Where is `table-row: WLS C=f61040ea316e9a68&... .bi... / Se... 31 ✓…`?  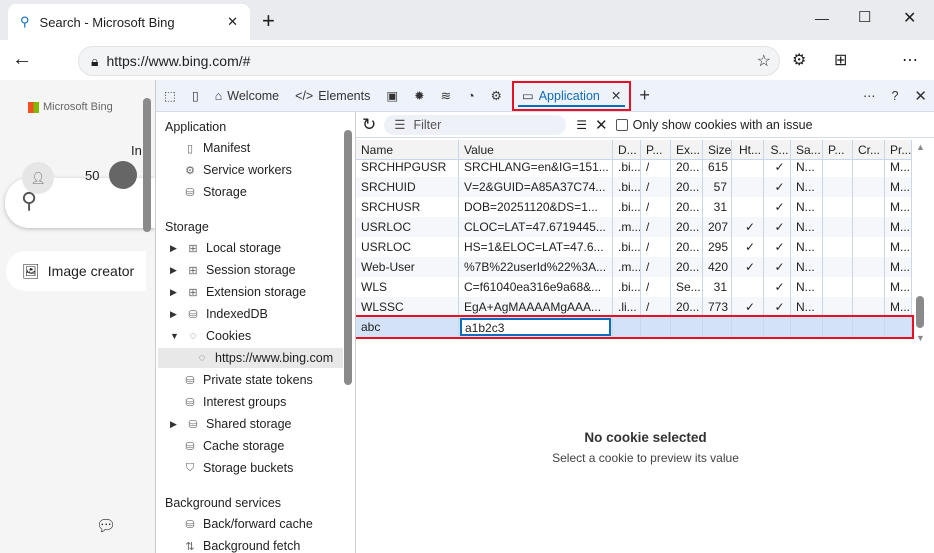
table-row: WLS C=f61040ea316e9a68&... .bi... / Se... 31 ✓… is located at coordinates (634, 287).